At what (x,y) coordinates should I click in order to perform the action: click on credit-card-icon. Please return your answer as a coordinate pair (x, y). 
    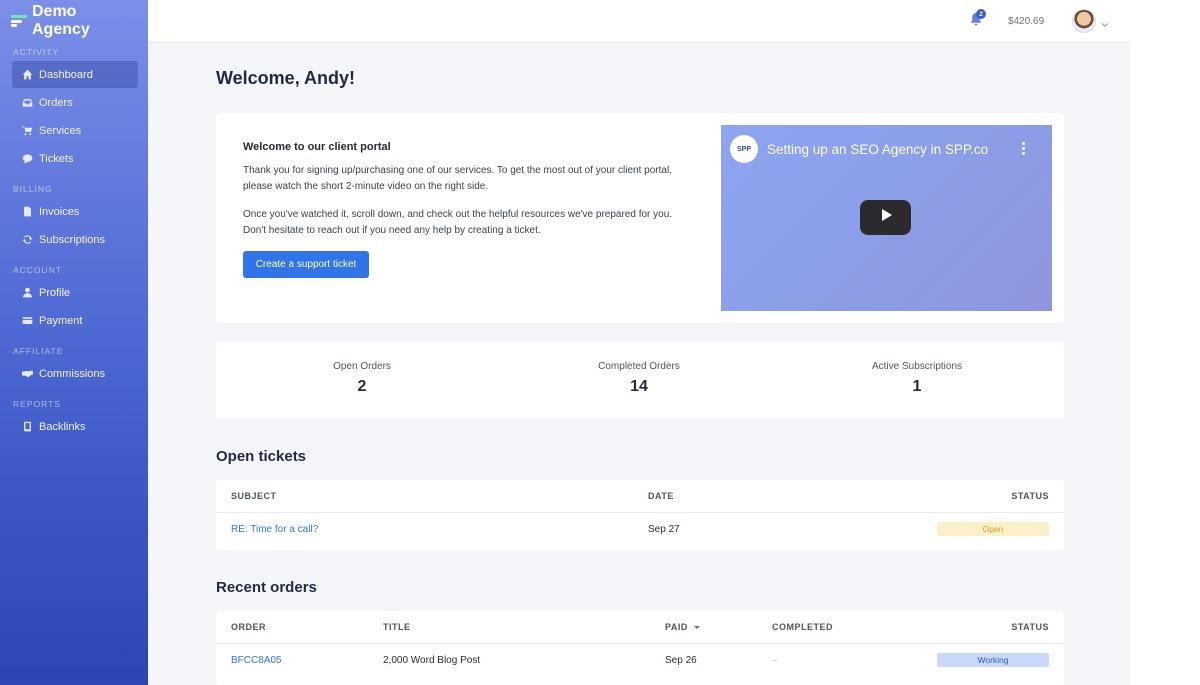
    Looking at the image, I should click on (27, 321).